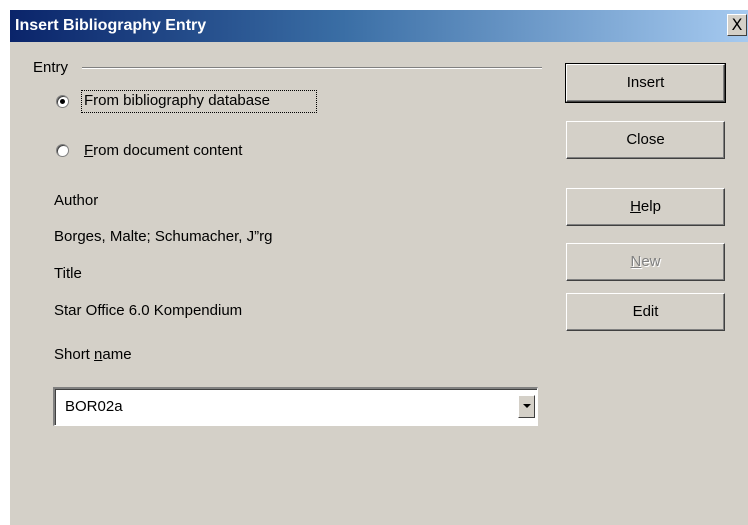 The width and height of the screenshot is (748, 525). I want to click on short-name-label-start: Short, so click(74, 354).